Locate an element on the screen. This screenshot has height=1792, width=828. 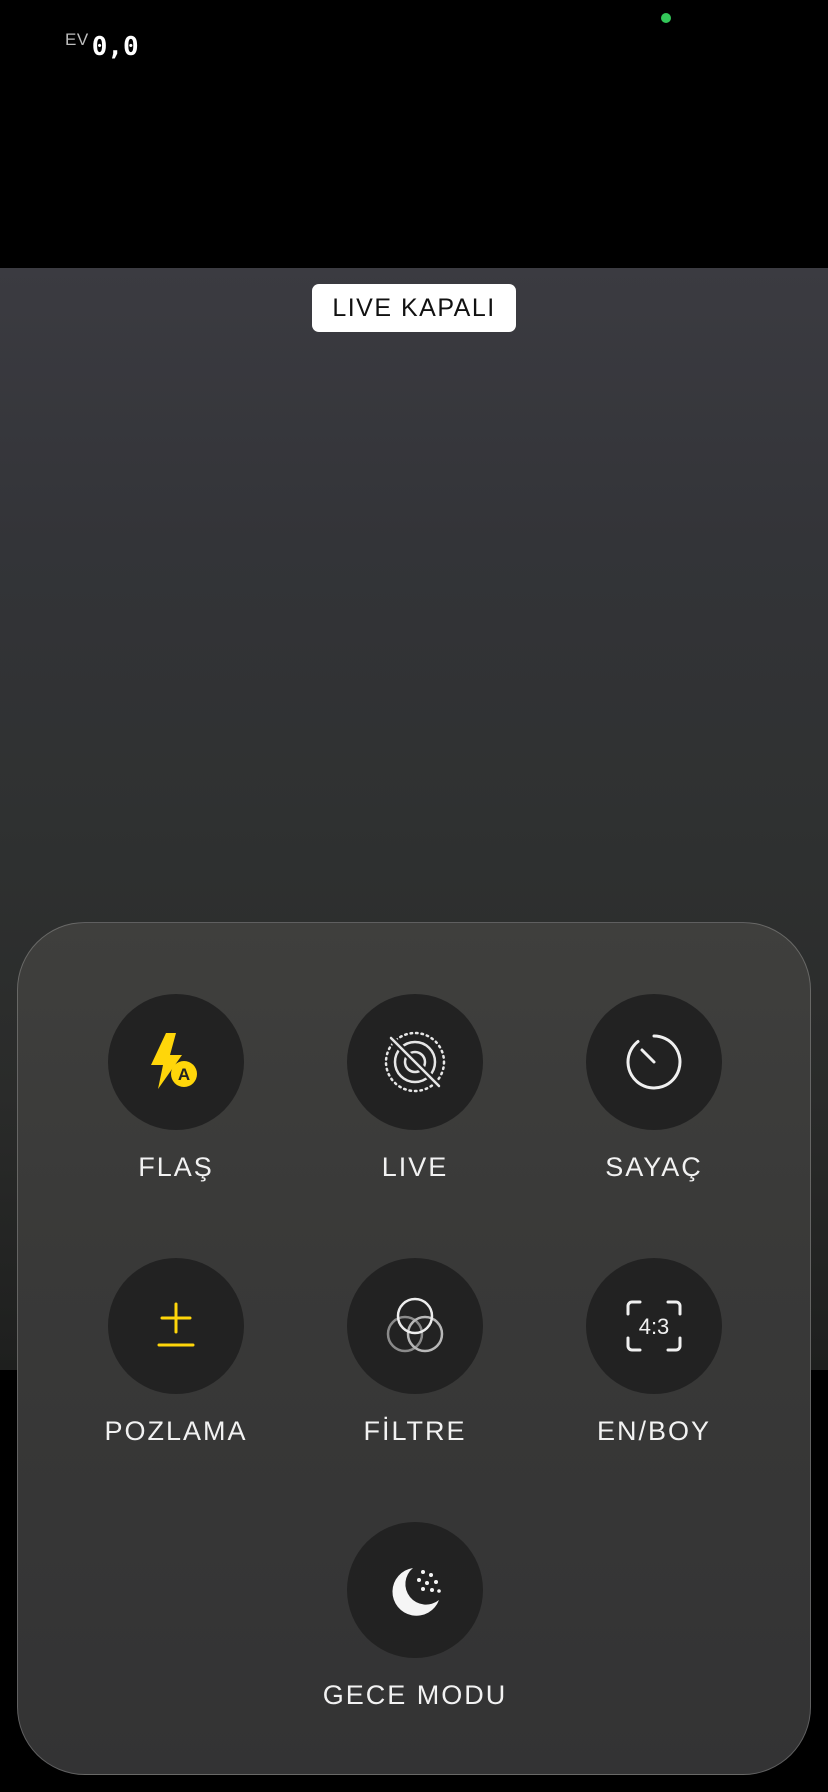
filter-control: FİLTRE is located at coordinates (415, 1352).